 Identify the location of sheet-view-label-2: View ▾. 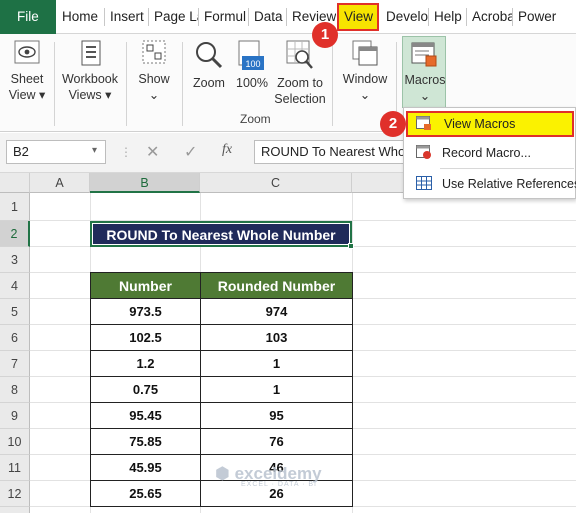
(27, 95).